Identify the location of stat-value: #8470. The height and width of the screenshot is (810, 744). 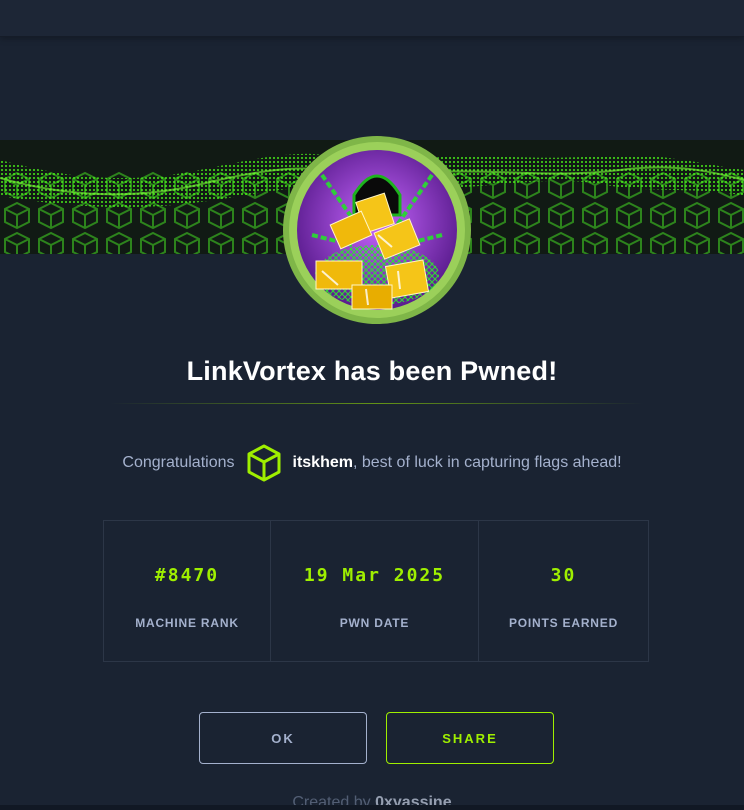
(187, 575).